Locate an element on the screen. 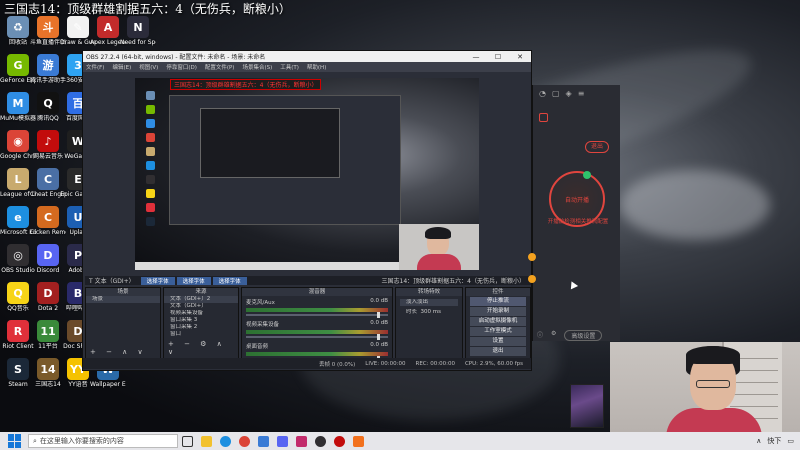 The height and width of the screenshot is (450, 800). app-taskbar-icon is located at coordinates (301, 441).